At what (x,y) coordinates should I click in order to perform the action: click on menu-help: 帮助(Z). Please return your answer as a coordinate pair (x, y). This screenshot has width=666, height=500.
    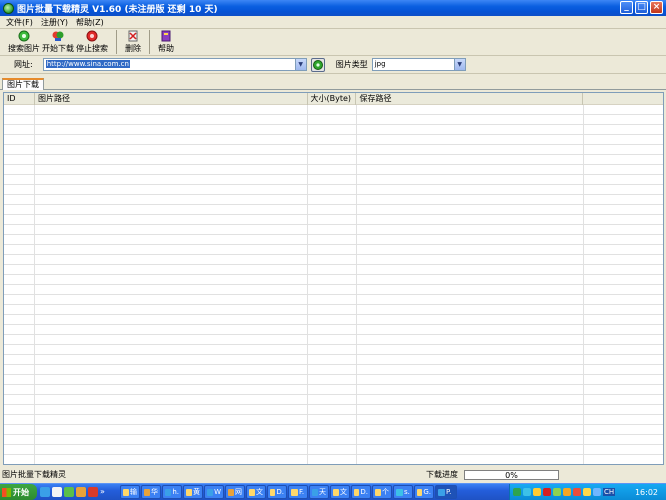
    Looking at the image, I should click on (90, 22).